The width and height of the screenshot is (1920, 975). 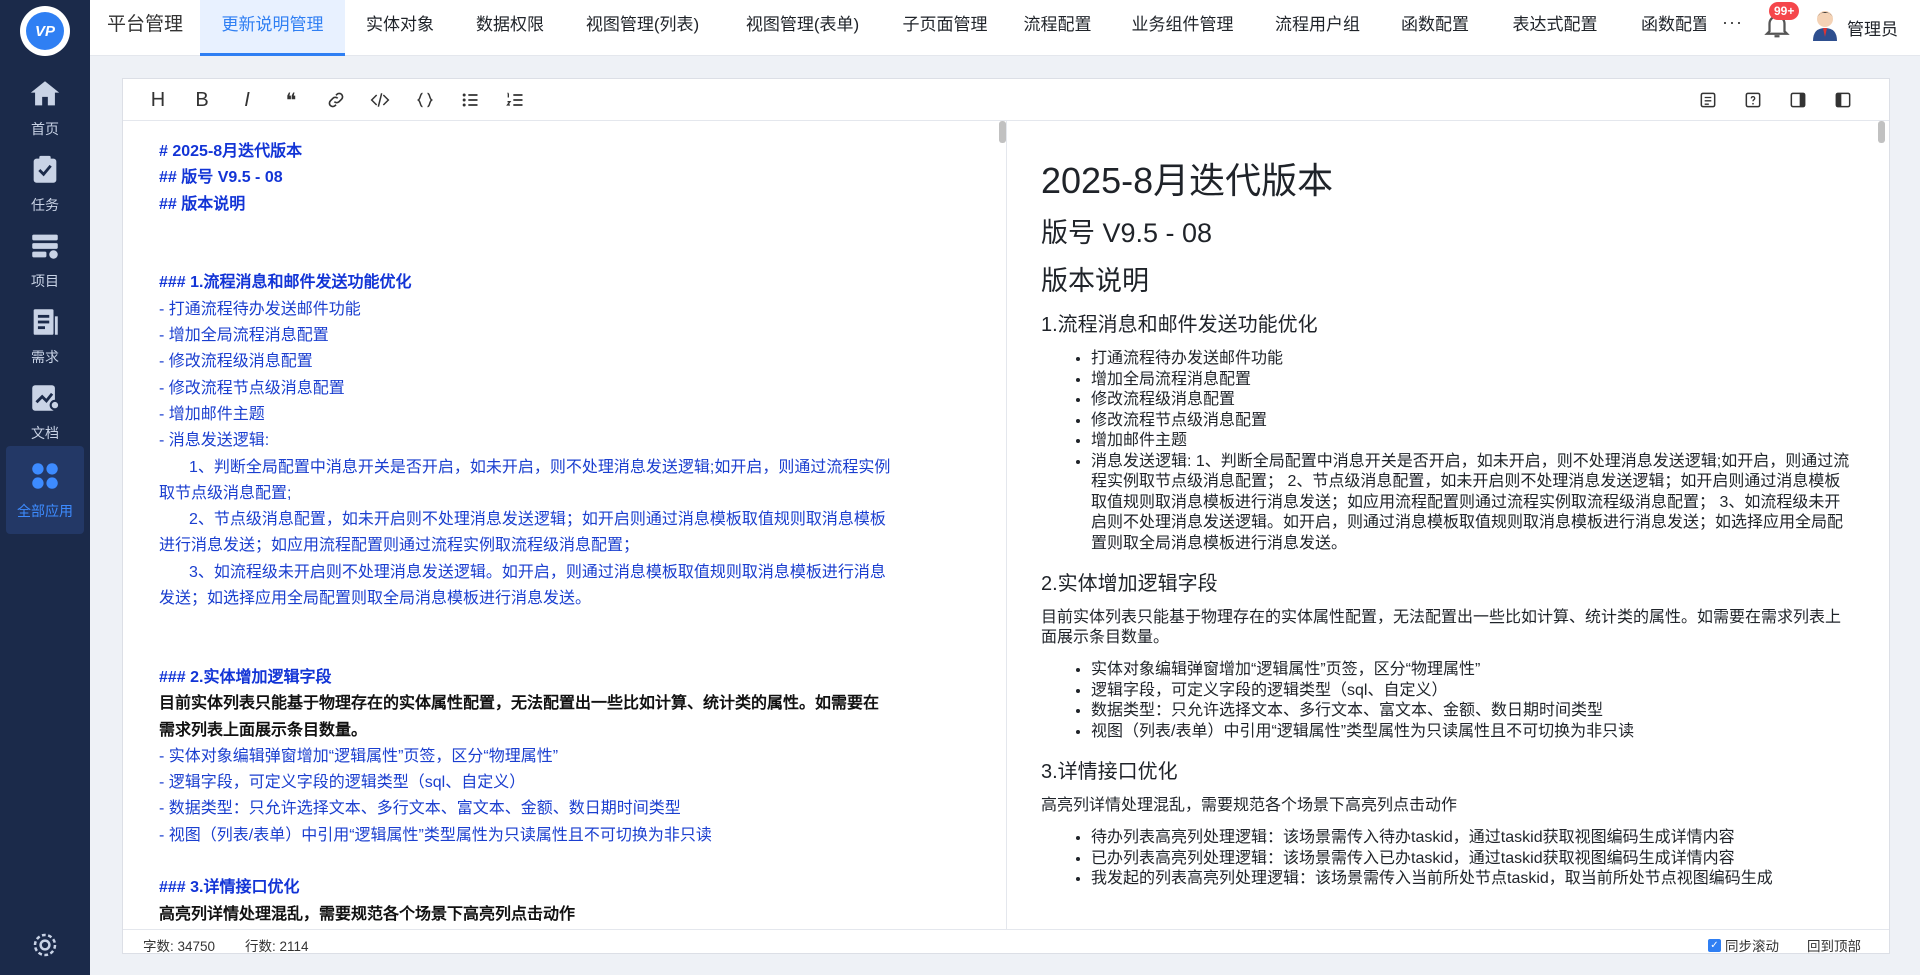 What do you see at coordinates (1825, 24) in the screenshot?
I see `avatar` at bounding box center [1825, 24].